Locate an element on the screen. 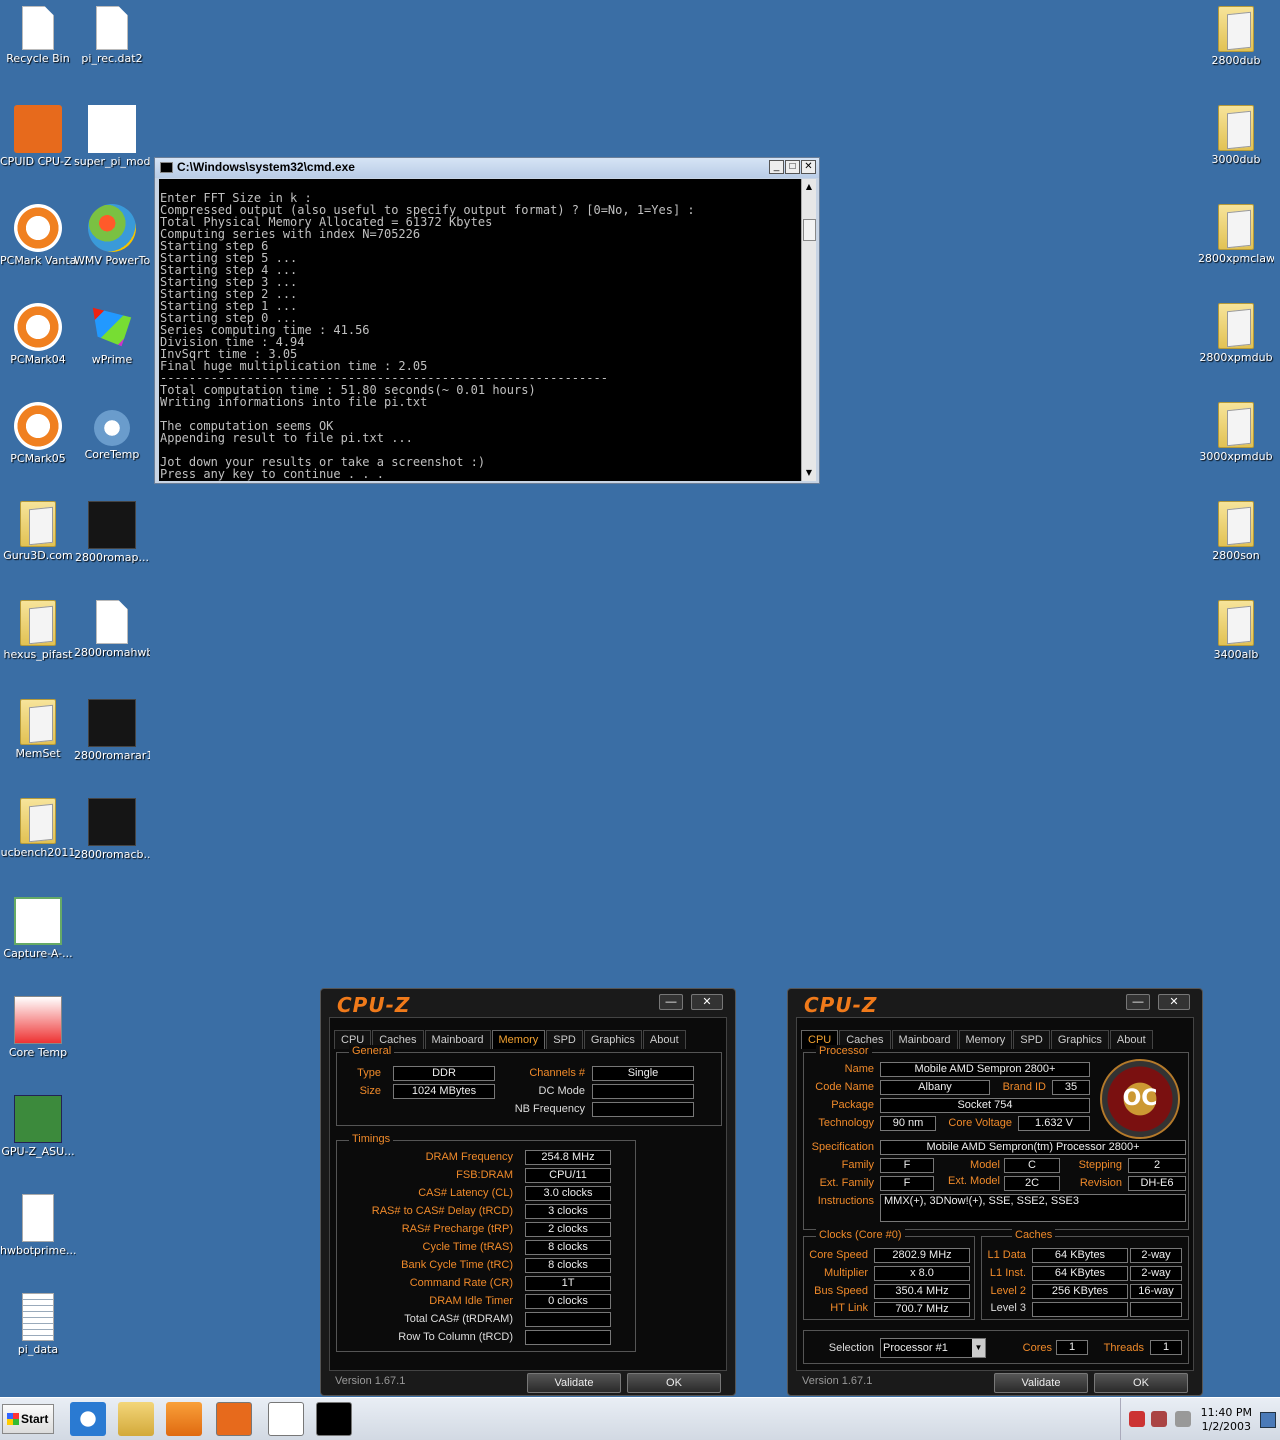 The image size is (1280, 1440). network-warning-icon is located at coordinates (1137, 1419).